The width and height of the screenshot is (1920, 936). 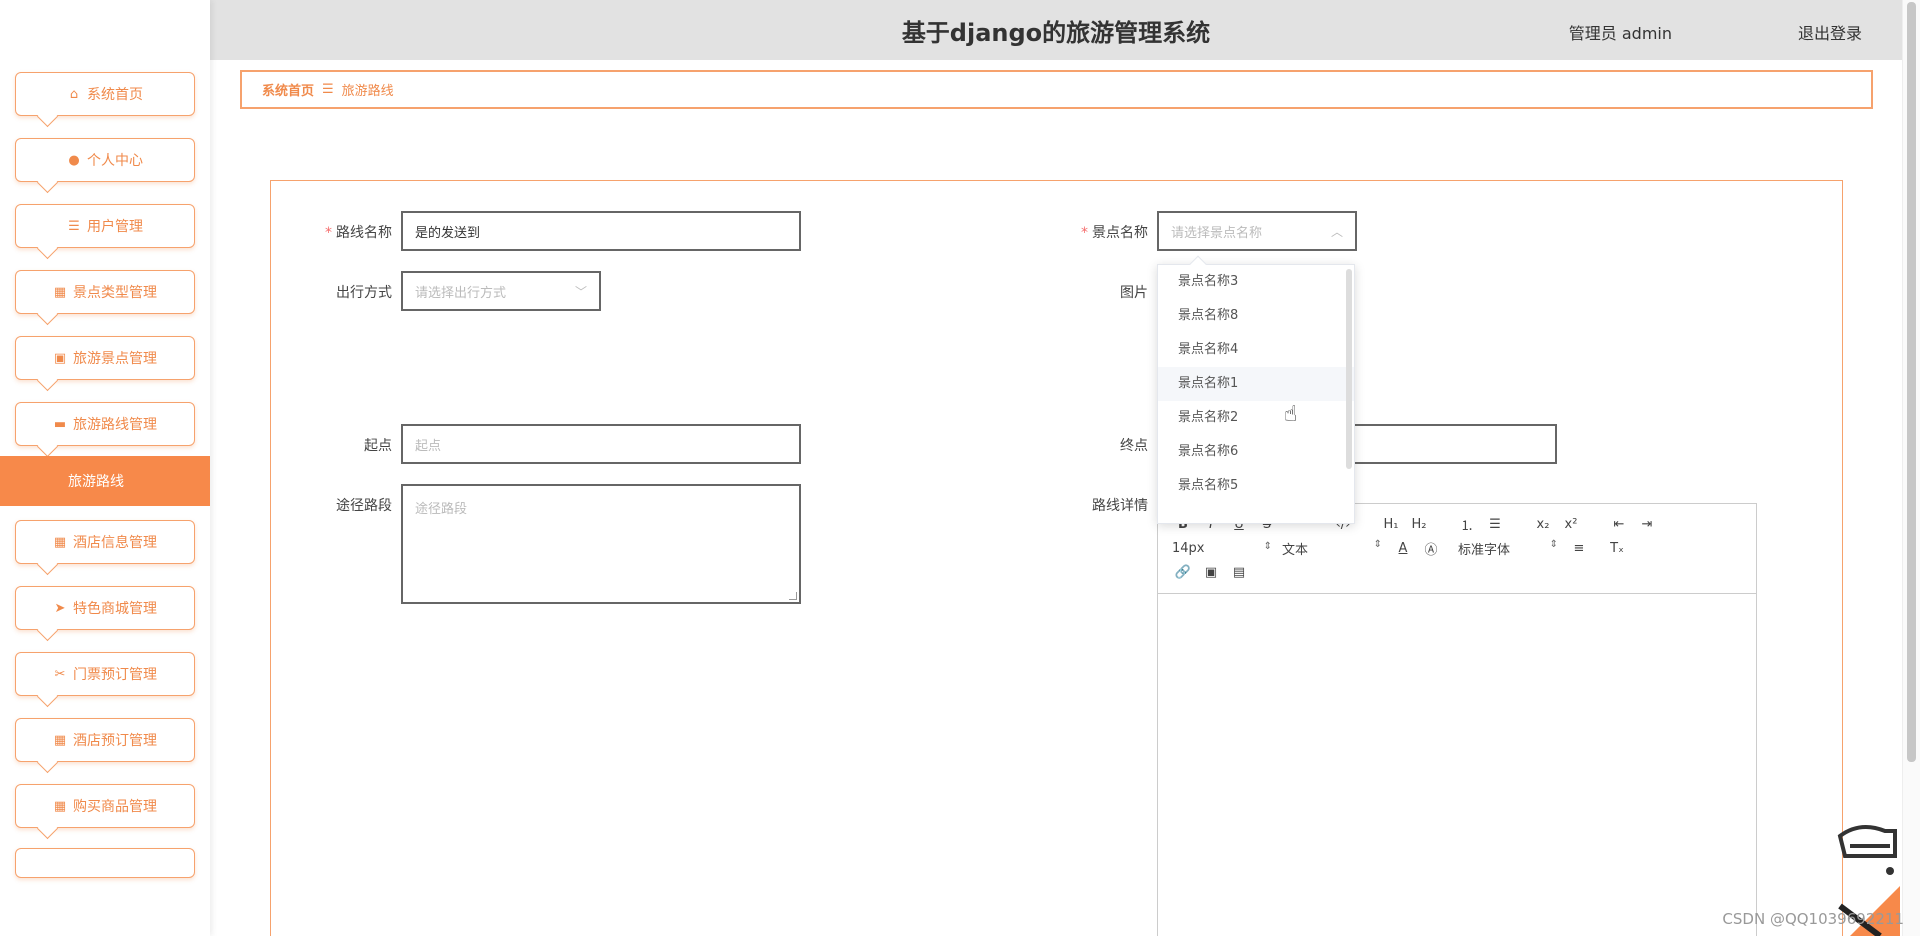 I want to click on breadcrumb-home: 系统首页, so click(x=288, y=89).